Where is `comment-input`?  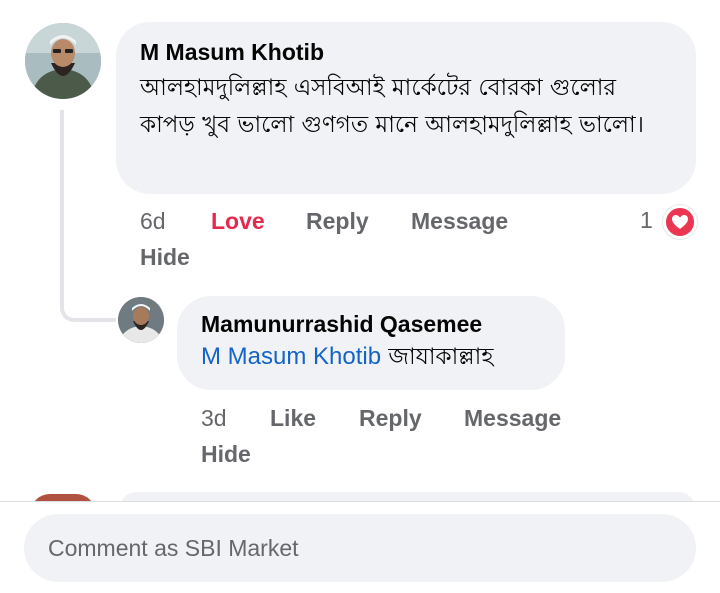
comment-input is located at coordinates (360, 548).